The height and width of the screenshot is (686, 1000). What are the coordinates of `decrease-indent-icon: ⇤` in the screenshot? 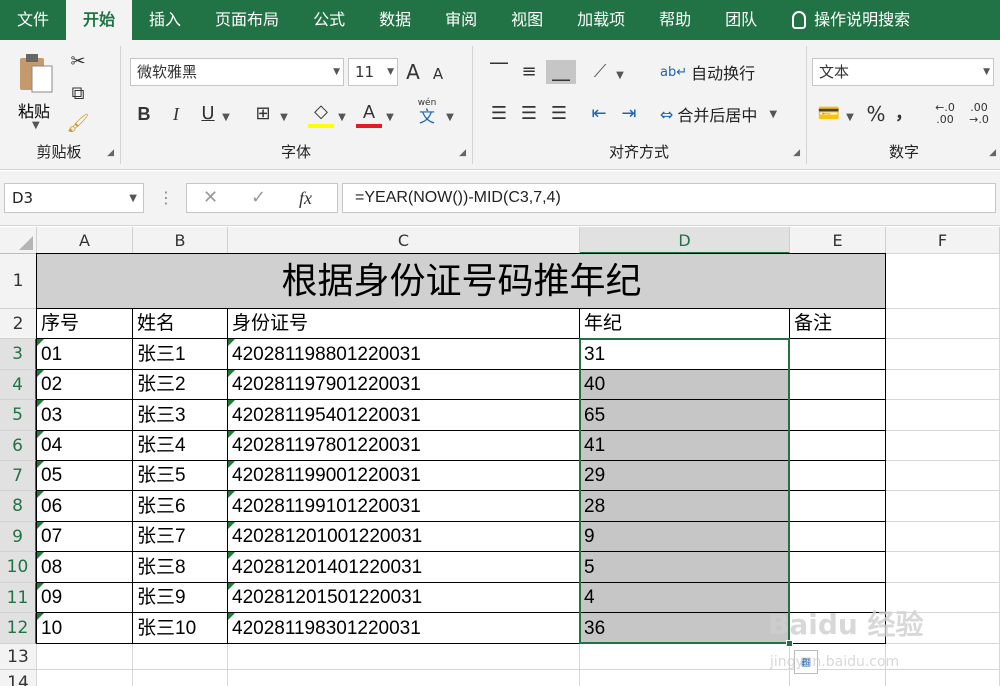 It's located at (599, 114).